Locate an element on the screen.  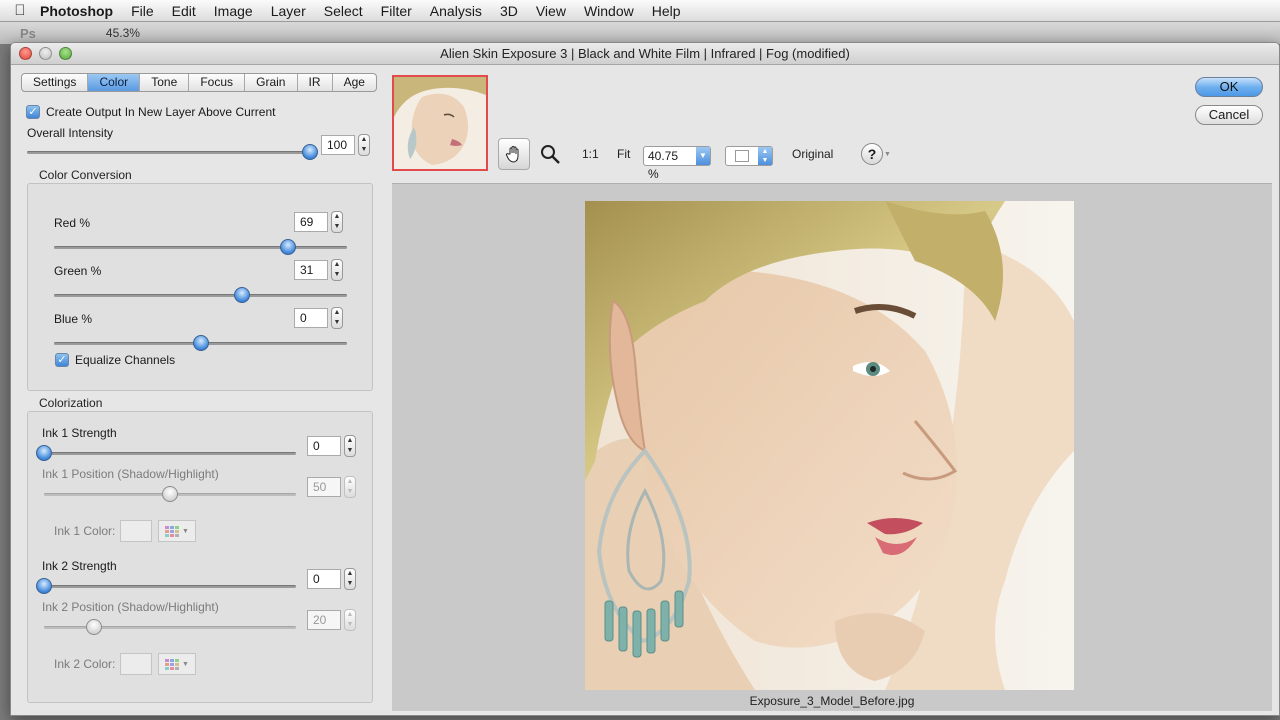
menu-analysis: Analysis is located at coordinates (456, 11).